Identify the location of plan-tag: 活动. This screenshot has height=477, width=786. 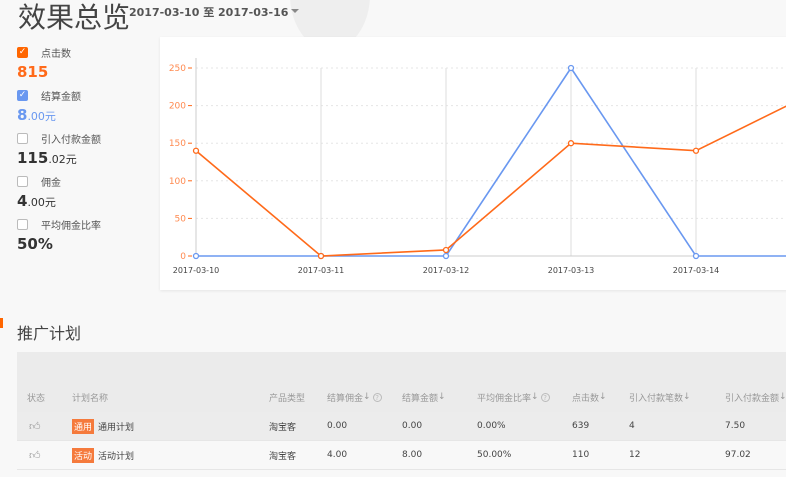
(83, 455).